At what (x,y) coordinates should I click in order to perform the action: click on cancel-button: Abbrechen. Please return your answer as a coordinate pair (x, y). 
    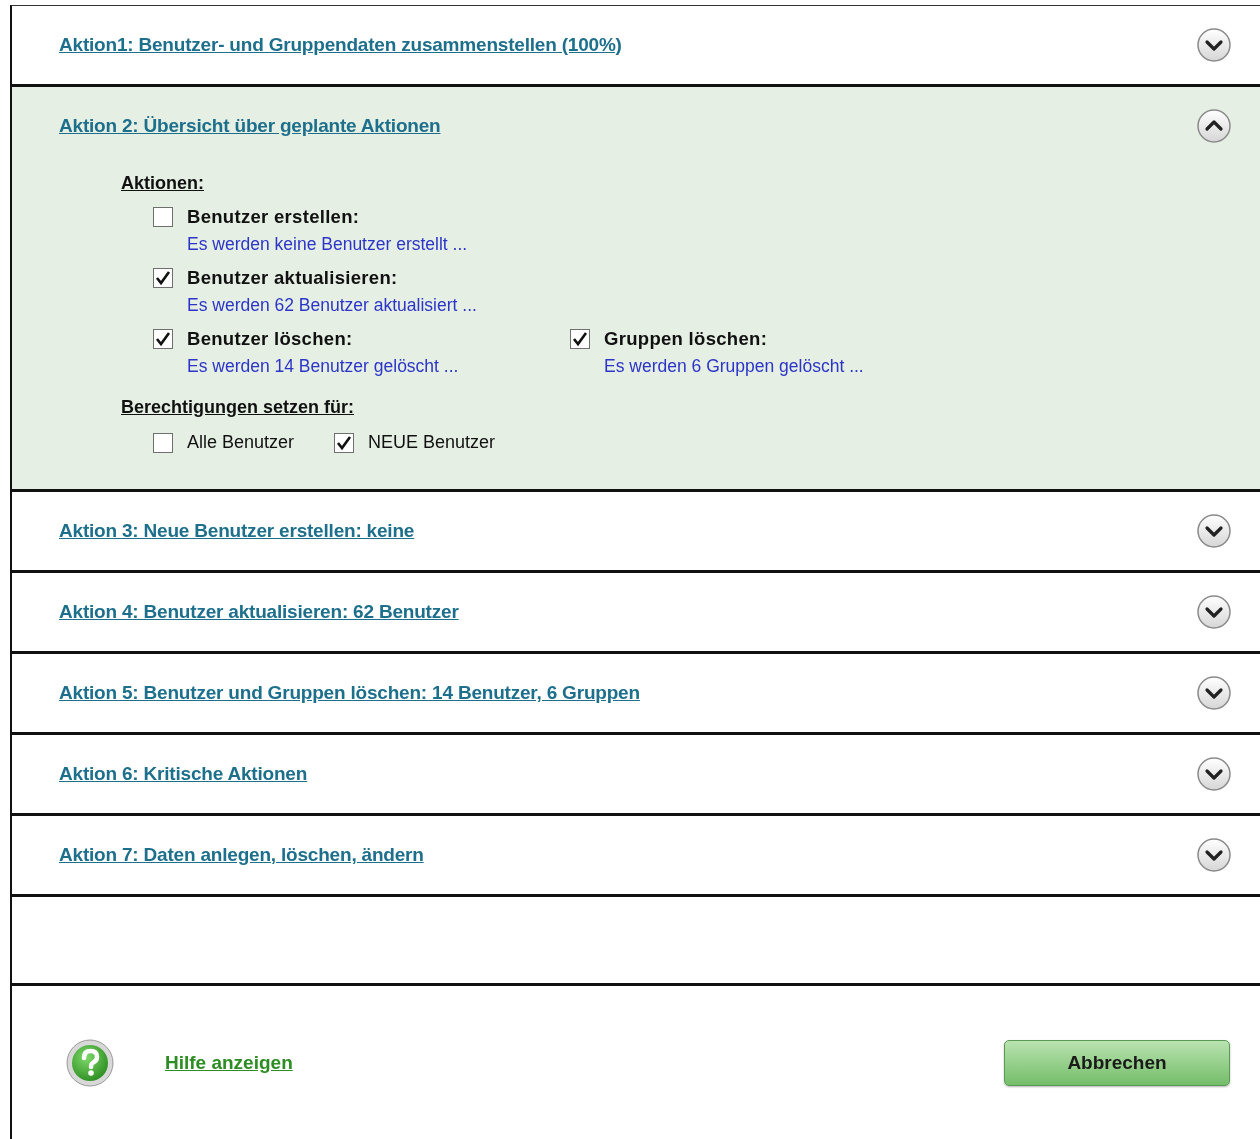
    Looking at the image, I should click on (1117, 1062).